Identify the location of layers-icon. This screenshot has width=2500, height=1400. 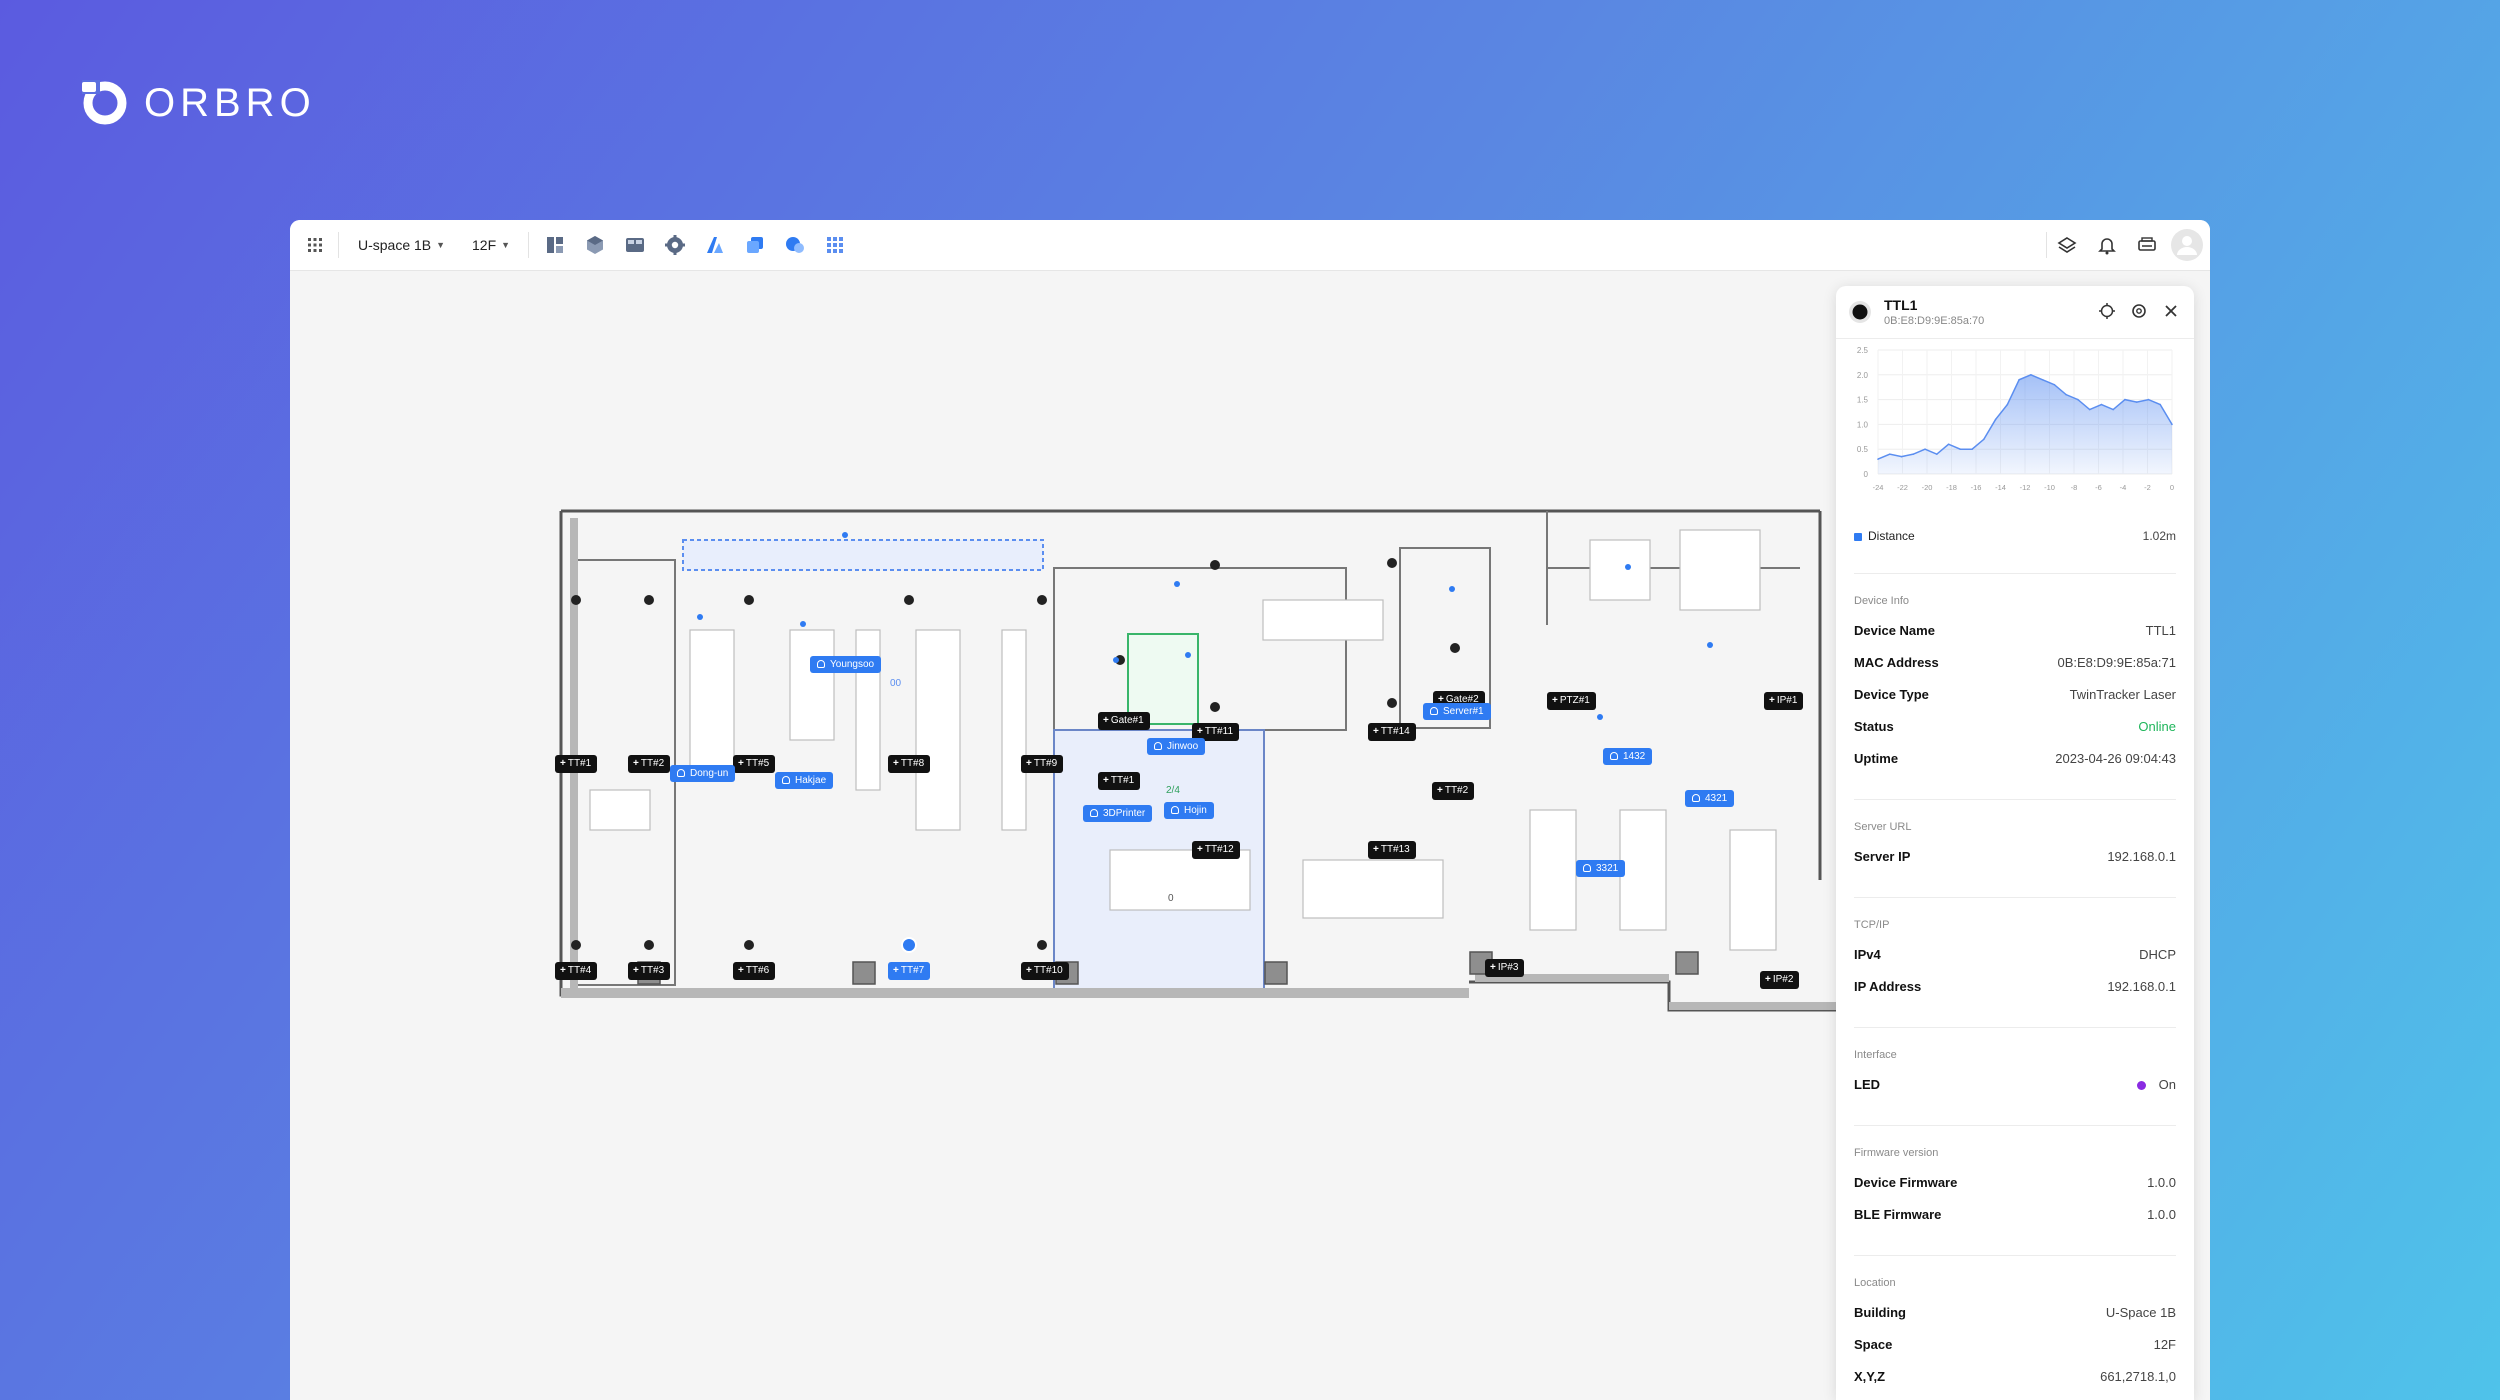
(755, 245).